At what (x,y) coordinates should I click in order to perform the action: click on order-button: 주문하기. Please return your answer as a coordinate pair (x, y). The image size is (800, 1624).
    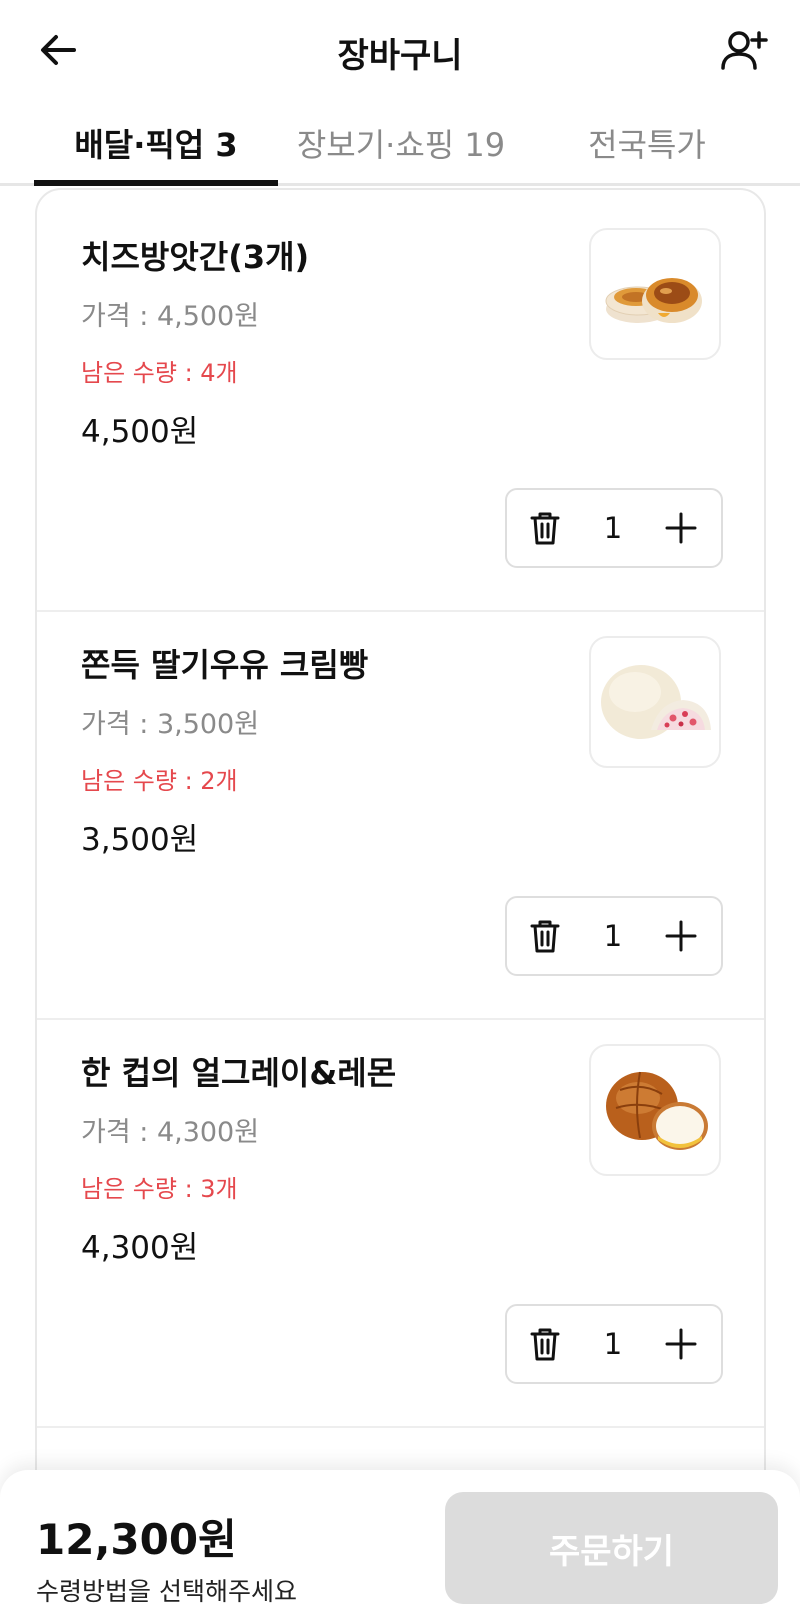
    Looking at the image, I should click on (611, 1548).